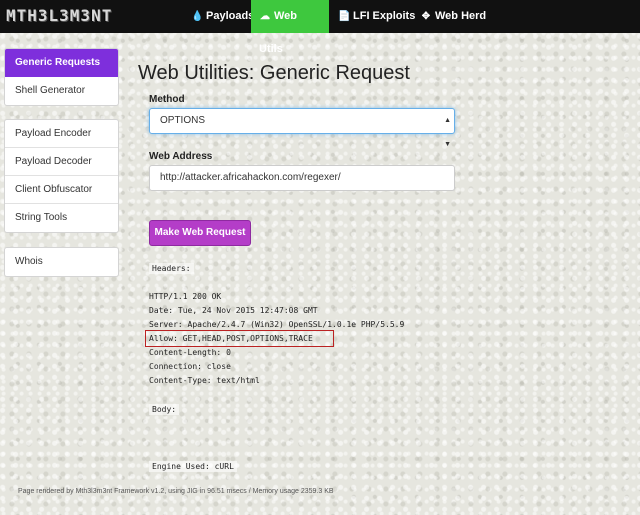  I want to click on sidebar-item-whois: Whois, so click(61, 262).